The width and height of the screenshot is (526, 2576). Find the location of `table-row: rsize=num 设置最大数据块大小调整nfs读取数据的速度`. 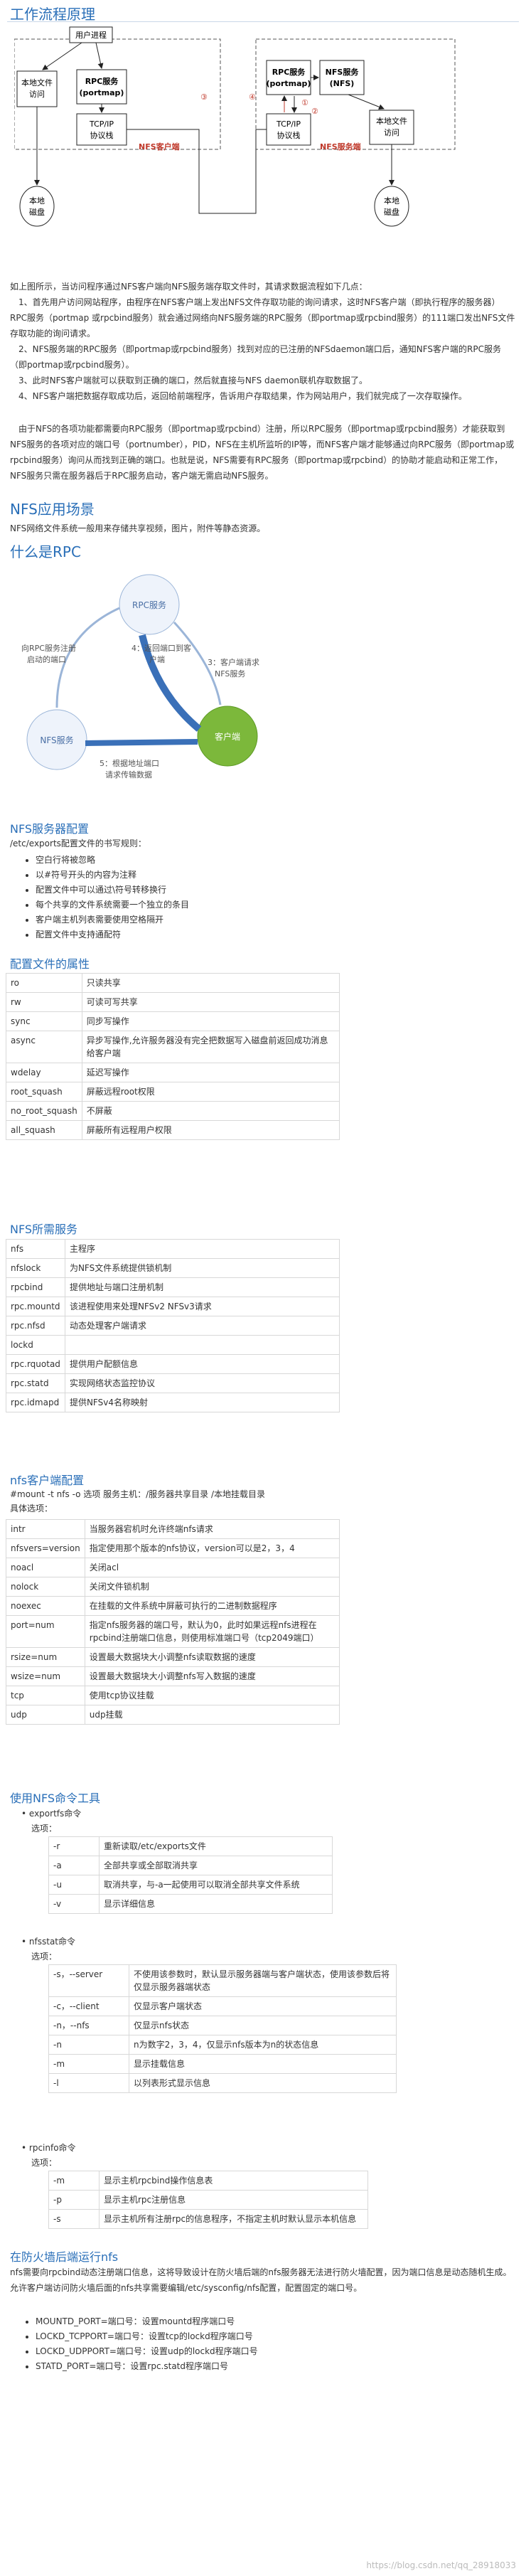

table-row: rsize=num 设置最大数据块大小调整nfs读取数据的速度 is located at coordinates (173, 1657).